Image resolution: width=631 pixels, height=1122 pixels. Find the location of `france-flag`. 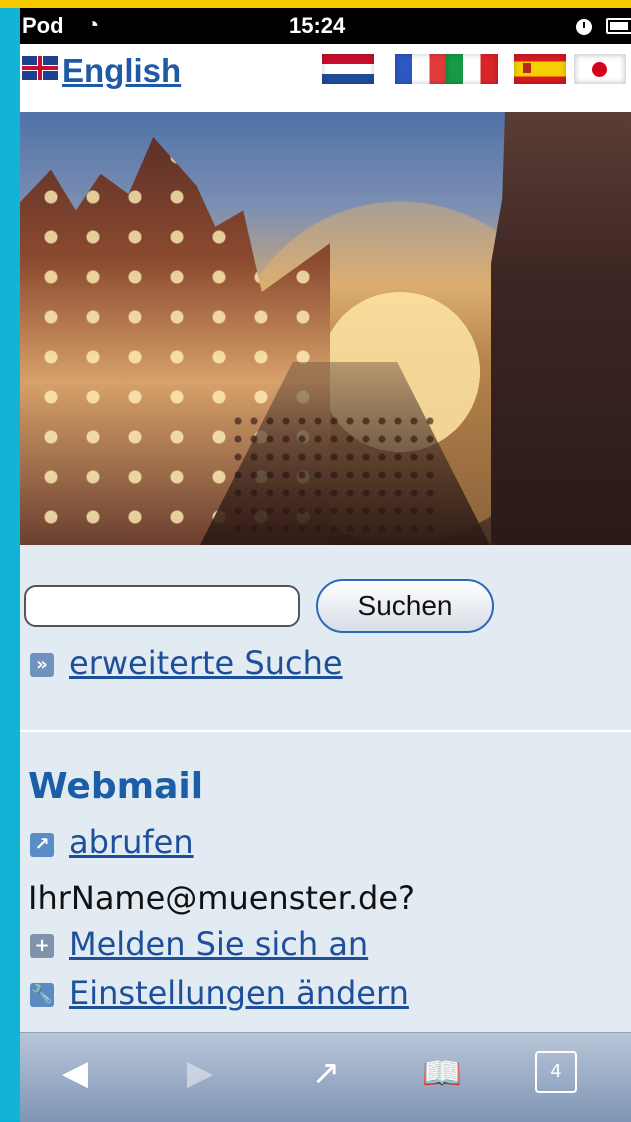

france-flag is located at coordinates (421, 69).